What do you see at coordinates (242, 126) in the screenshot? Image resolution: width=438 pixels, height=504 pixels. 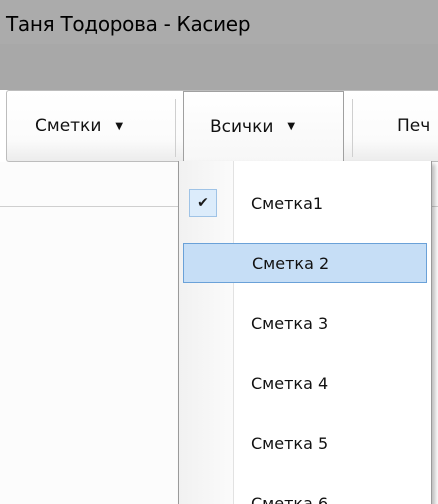 I see `all-menu-label: Всички` at bounding box center [242, 126].